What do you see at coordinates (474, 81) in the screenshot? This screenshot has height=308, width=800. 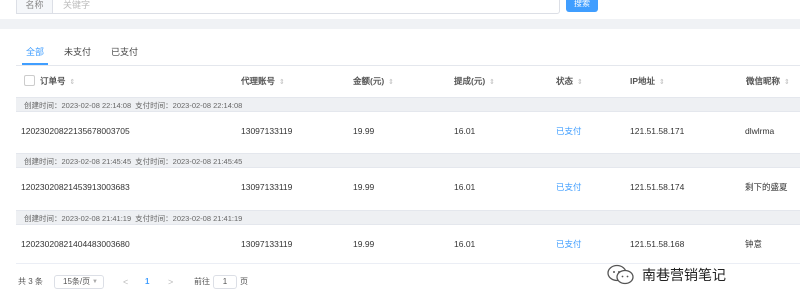 I see `header-commission: 提成(元) ⇕` at bounding box center [474, 81].